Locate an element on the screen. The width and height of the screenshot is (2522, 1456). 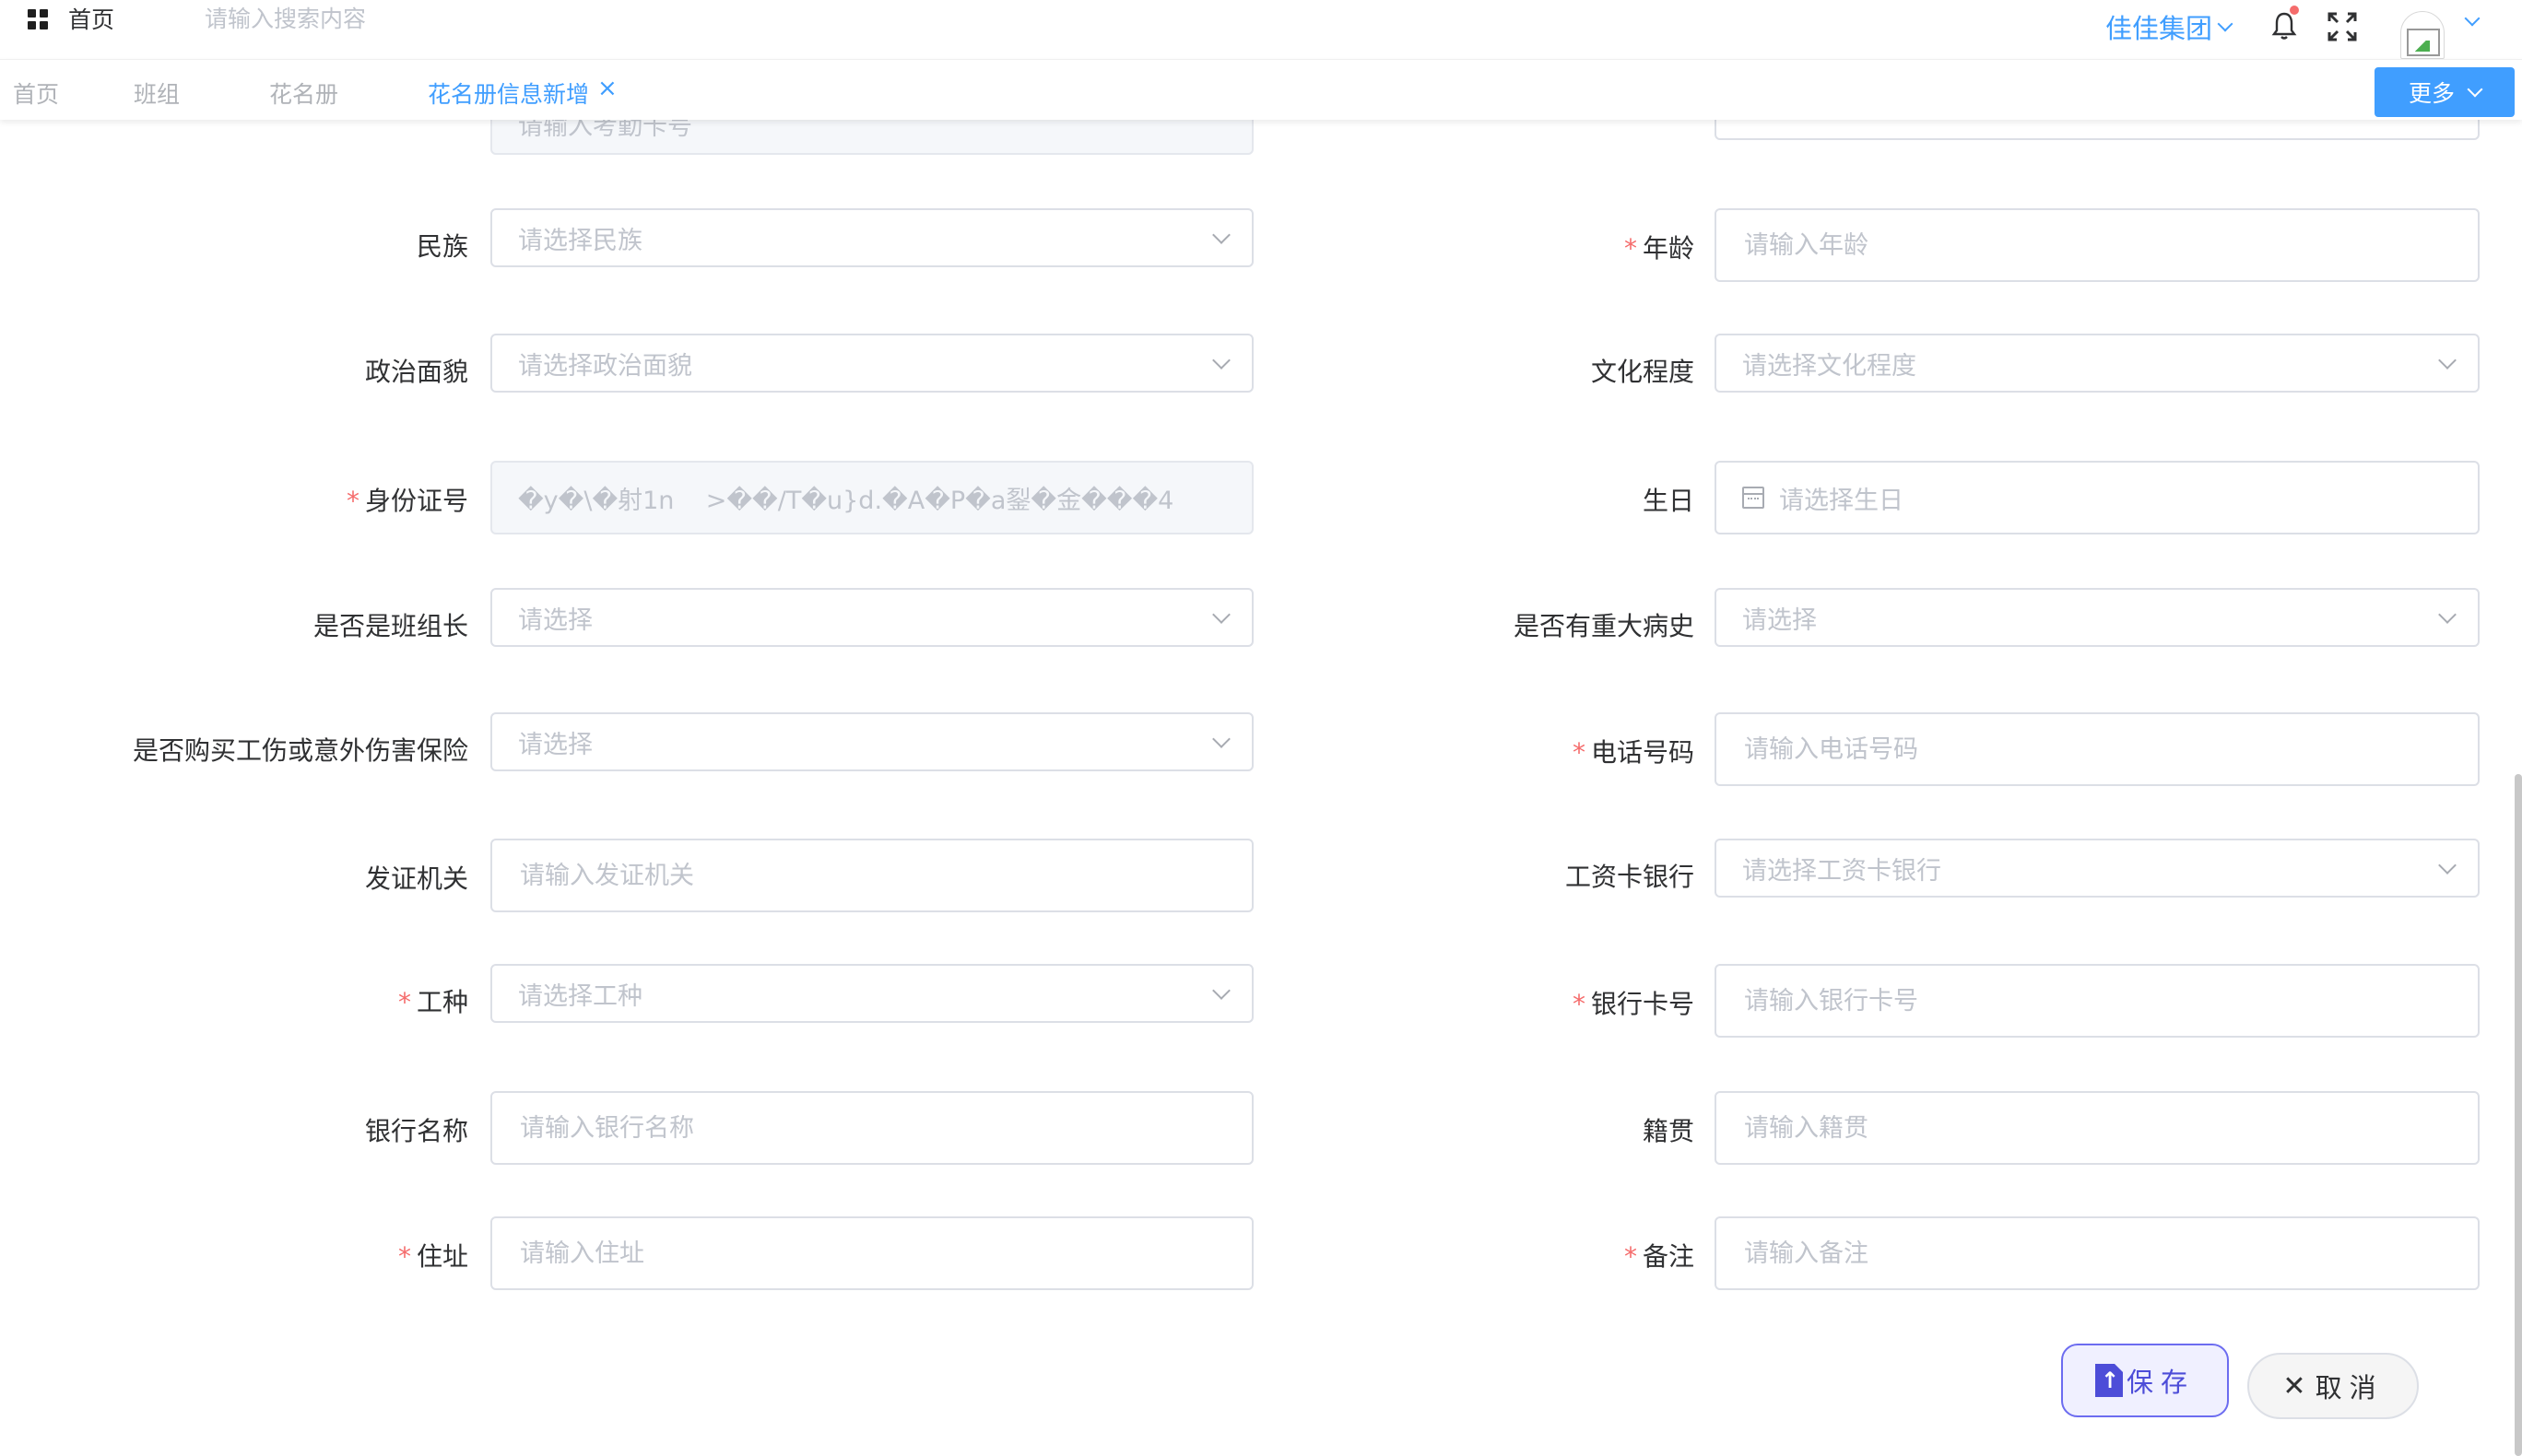
tab-team: 班组 is located at coordinates (157, 93).